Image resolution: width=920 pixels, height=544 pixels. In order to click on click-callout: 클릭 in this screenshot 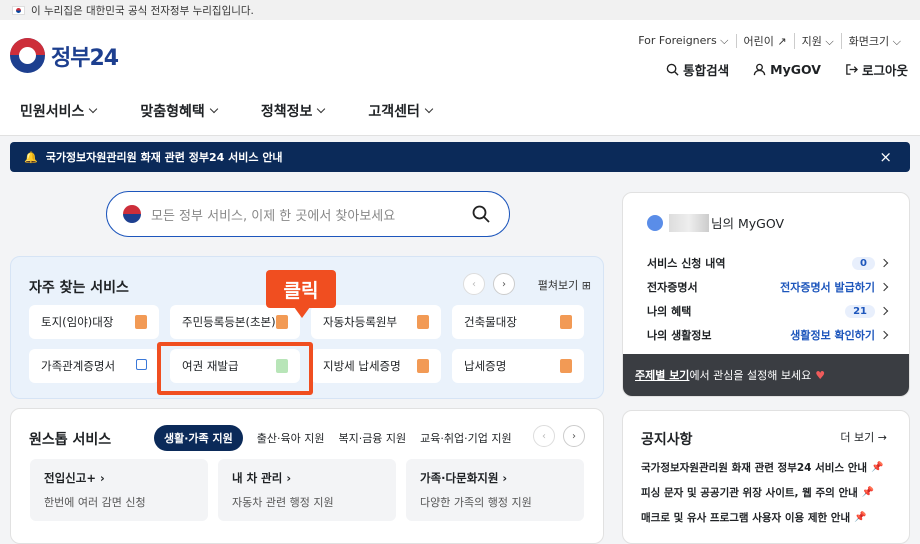, I will do `click(301, 294)`.